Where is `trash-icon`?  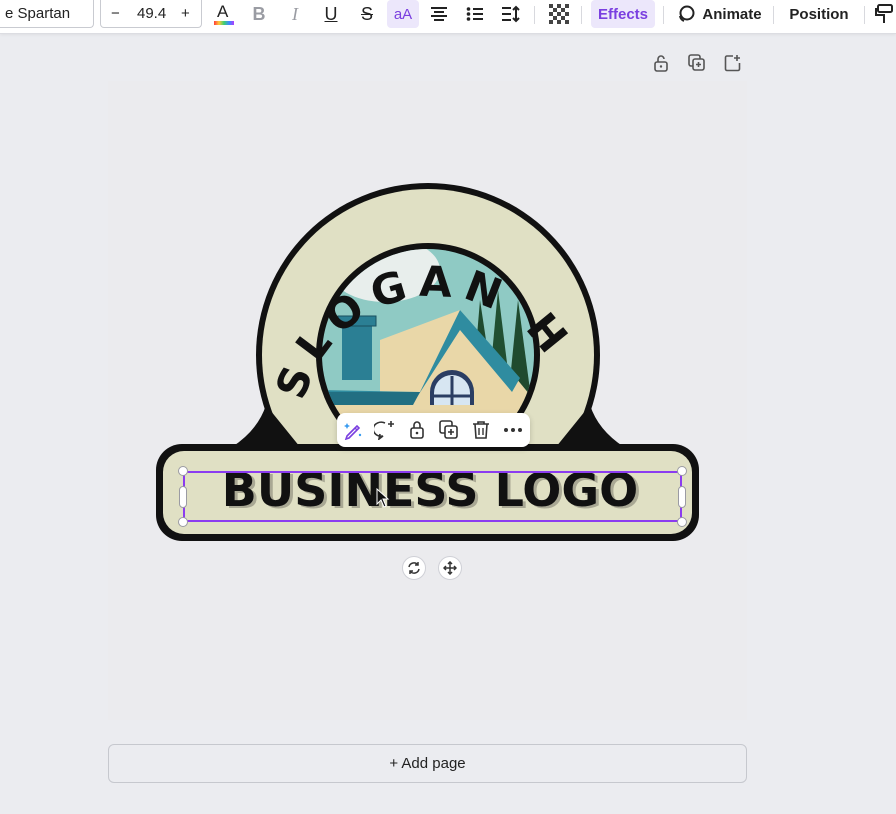
trash-icon is located at coordinates (481, 430).